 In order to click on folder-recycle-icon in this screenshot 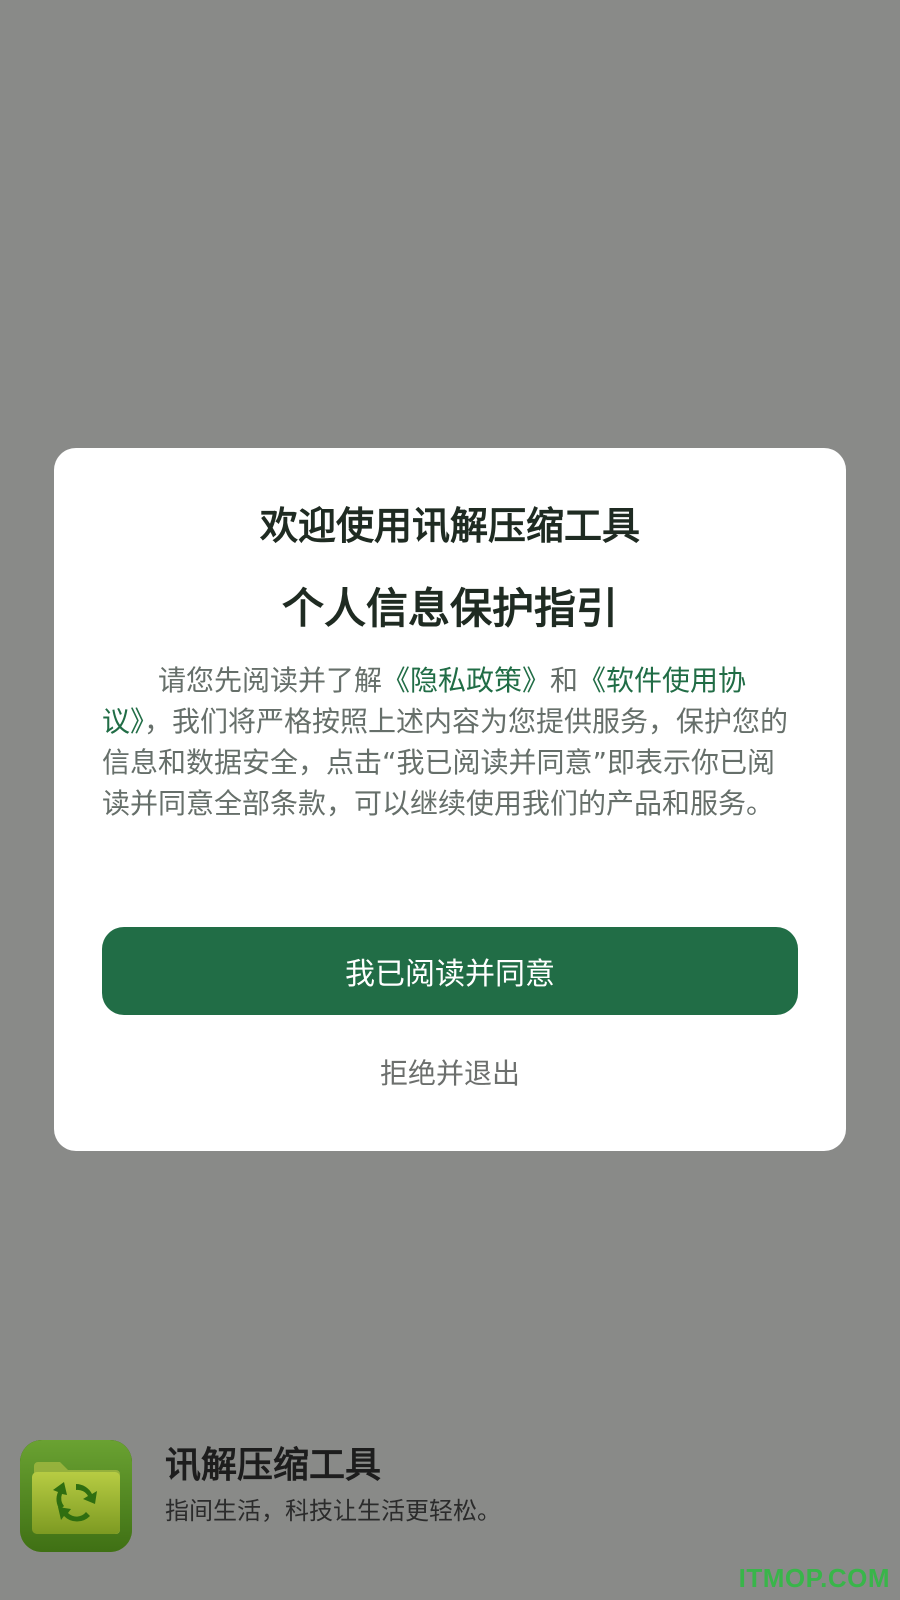, I will do `click(76, 1496)`.